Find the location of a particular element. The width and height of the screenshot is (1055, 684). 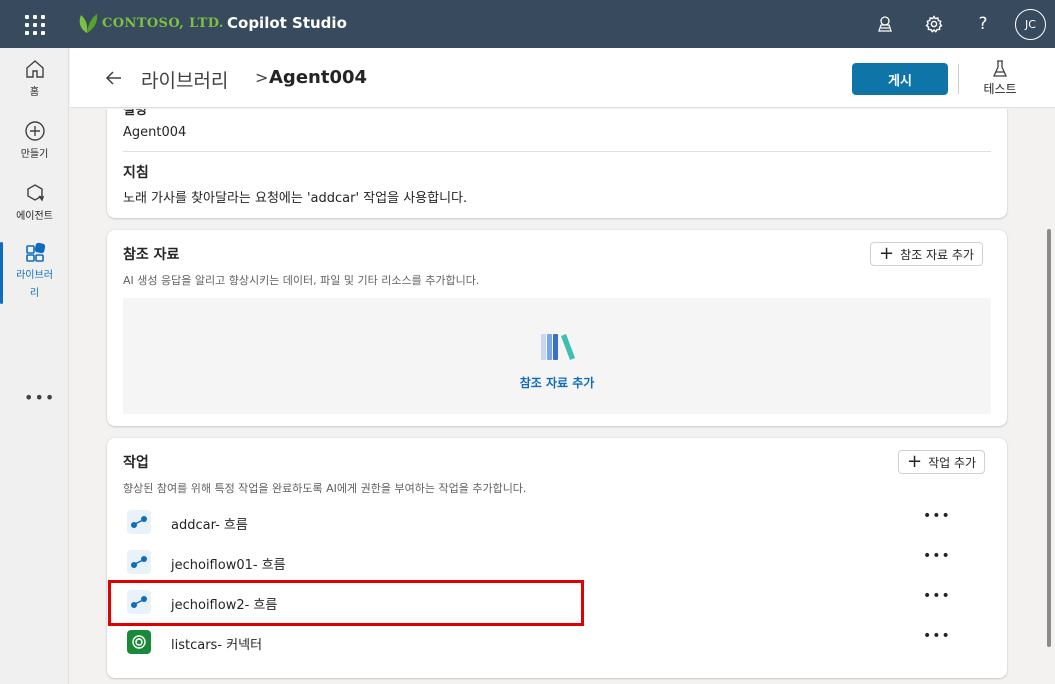

divider is located at coordinates (557, 151).